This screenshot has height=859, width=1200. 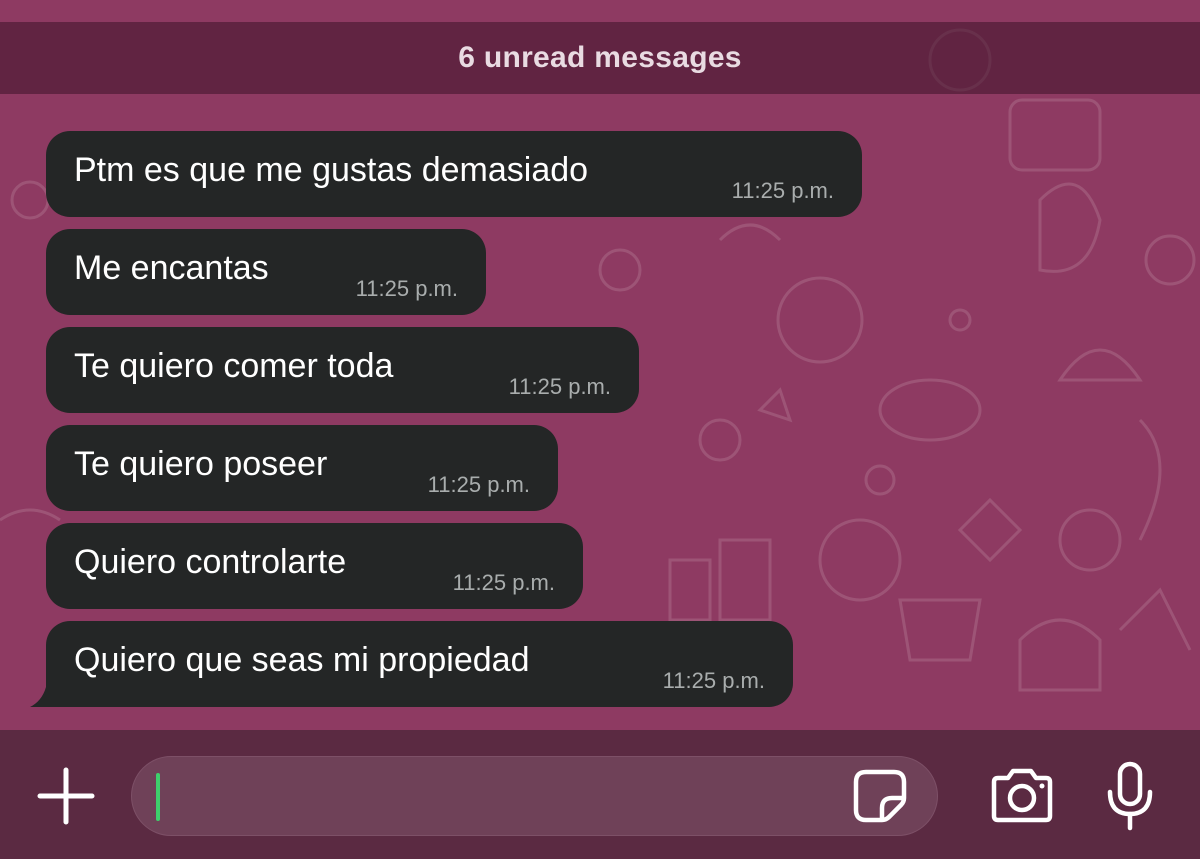 I want to click on bubble-tail, so click(x=39, y=697).